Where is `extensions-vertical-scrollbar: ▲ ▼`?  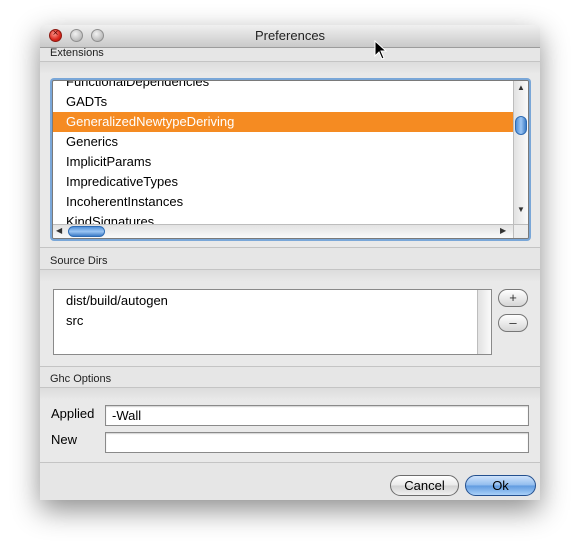 extensions-vertical-scrollbar: ▲ ▼ is located at coordinates (520, 153).